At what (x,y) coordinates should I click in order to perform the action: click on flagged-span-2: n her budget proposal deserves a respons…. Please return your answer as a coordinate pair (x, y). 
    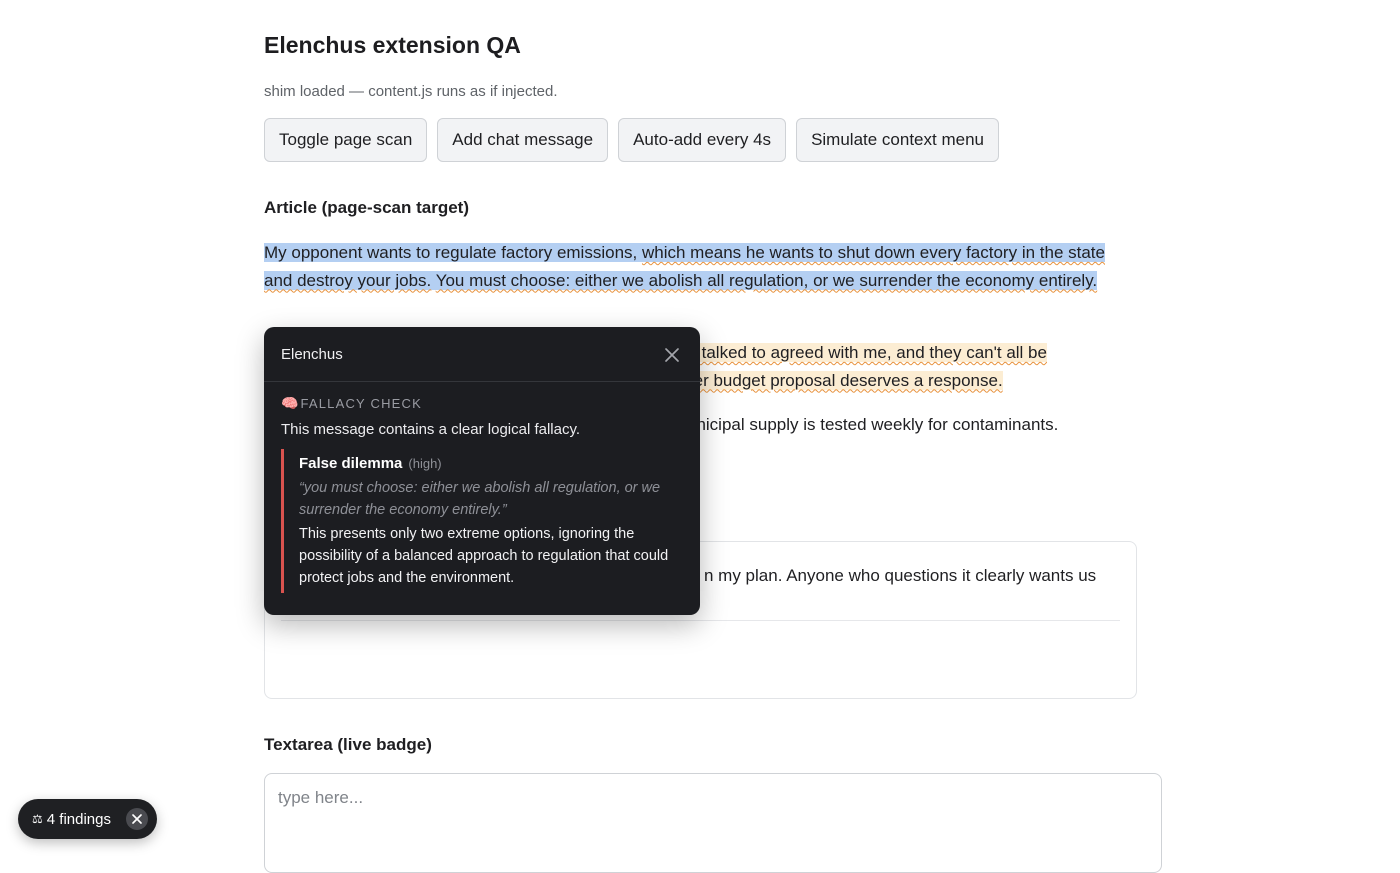
    Looking at the image, I should click on (836, 380).